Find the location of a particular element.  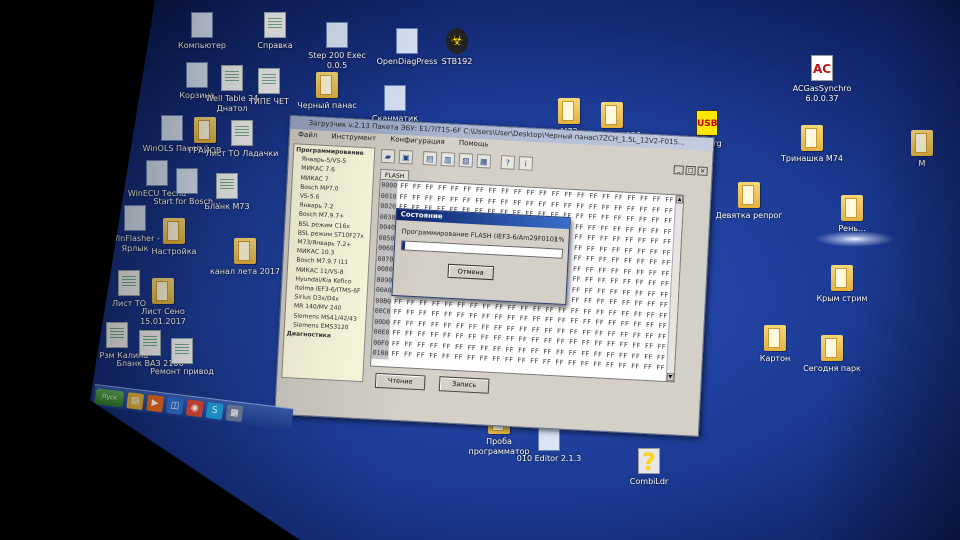

cancel-button: Отмена is located at coordinates (471, 272).